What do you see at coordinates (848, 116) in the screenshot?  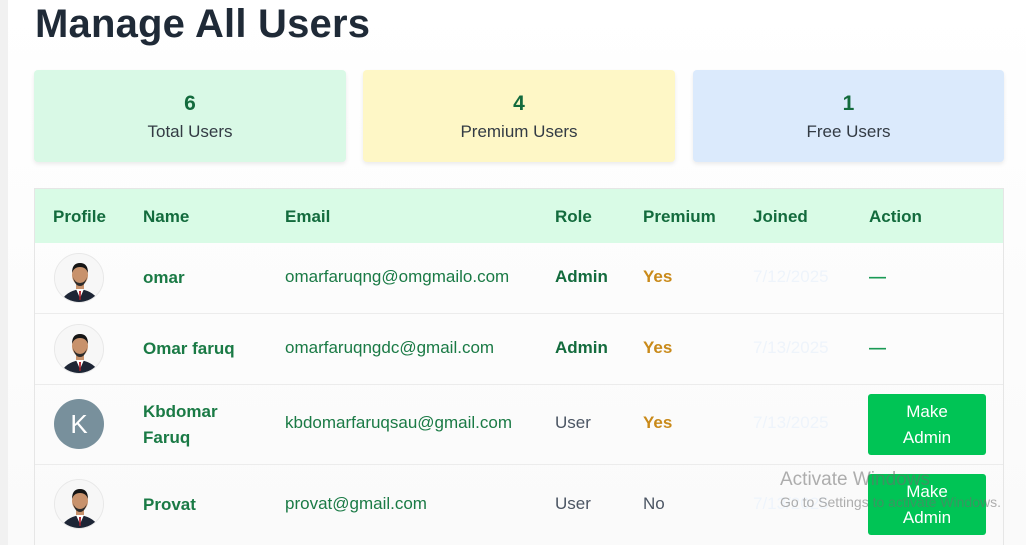 I see `free-users-card: 1 Free Users` at bounding box center [848, 116].